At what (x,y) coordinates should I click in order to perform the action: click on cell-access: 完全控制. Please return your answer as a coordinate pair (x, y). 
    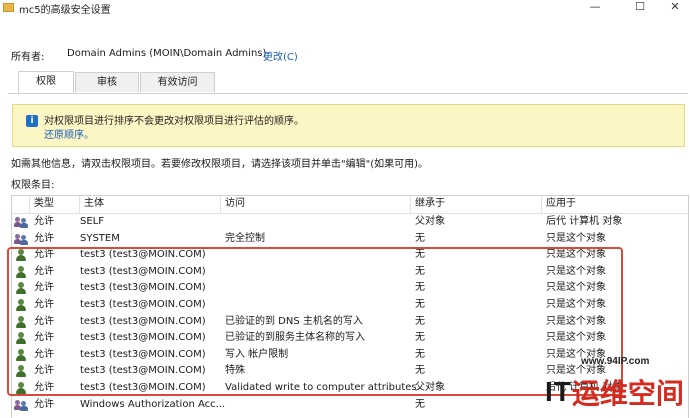
    Looking at the image, I should click on (245, 238).